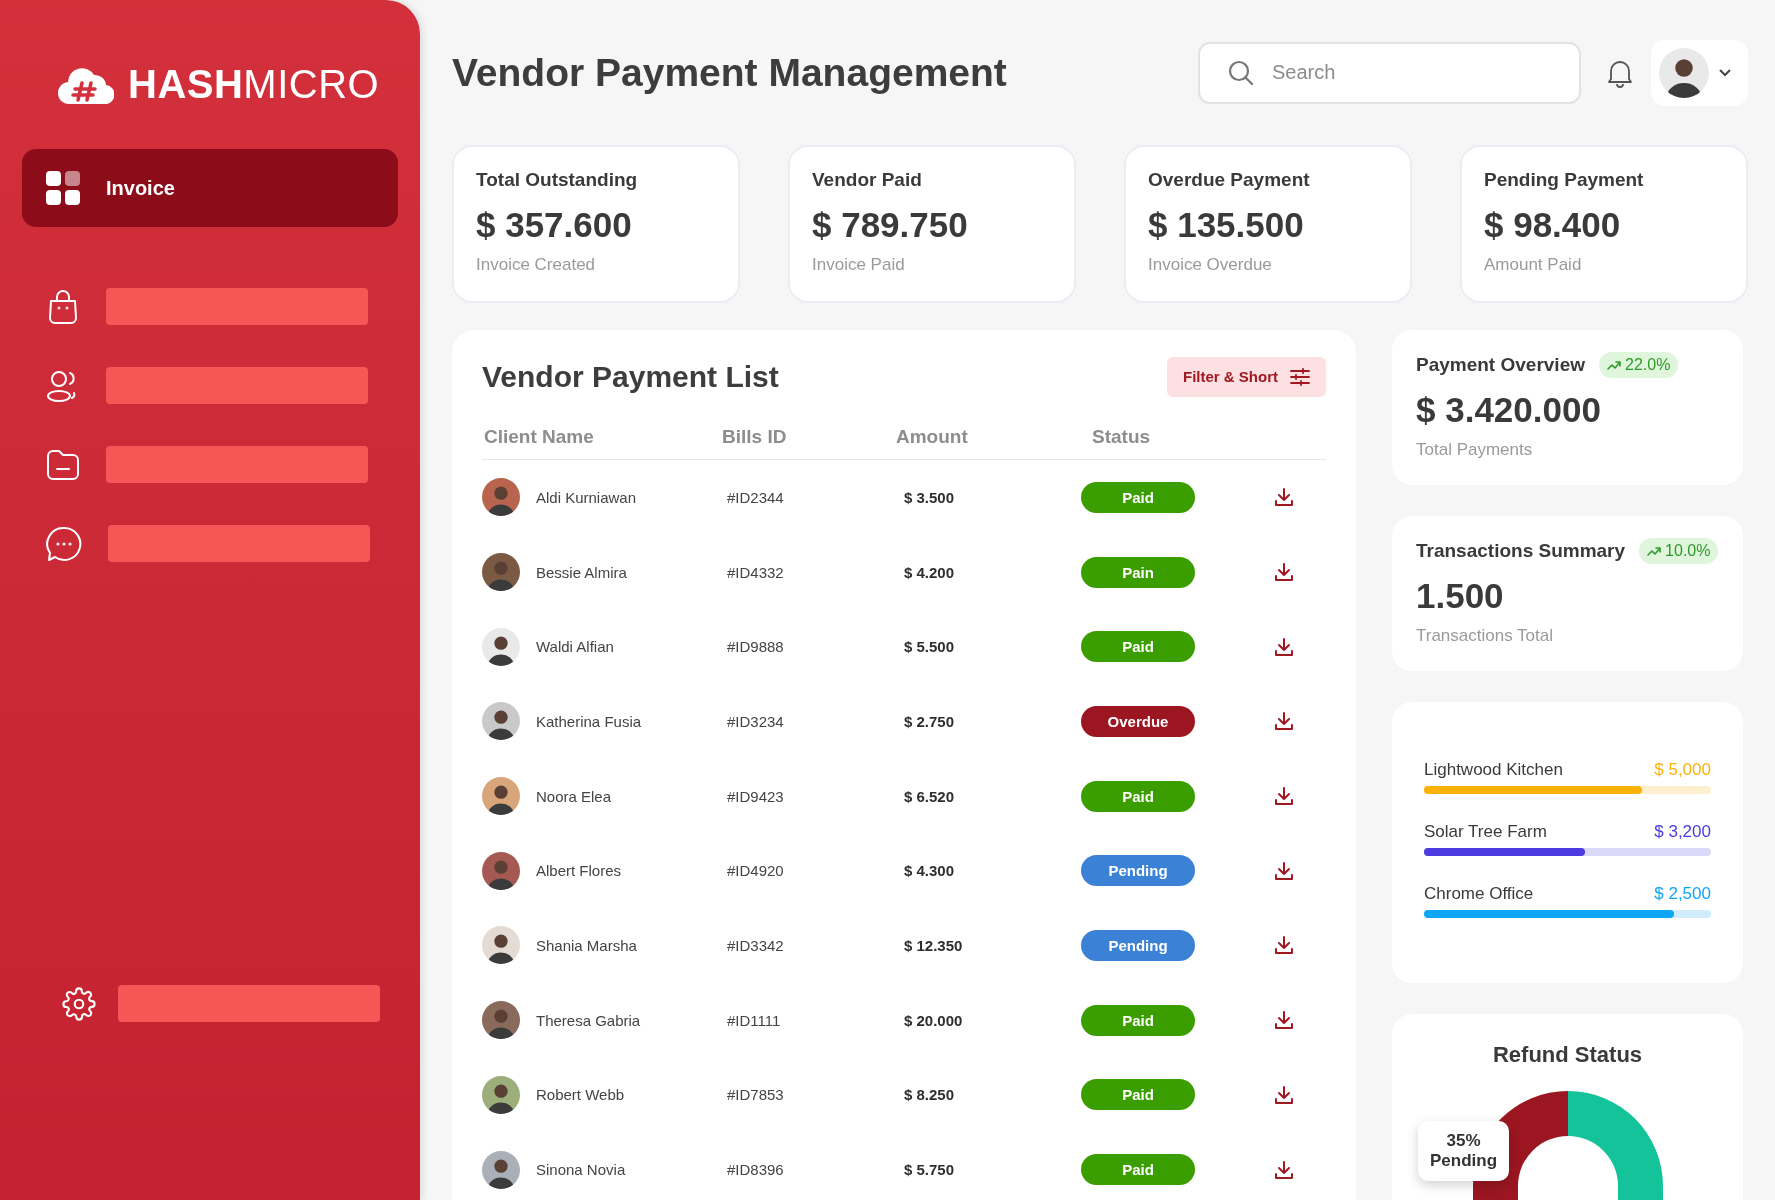  Describe the element at coordinates (1564, 180) in the screenshot. I see `stat-title: Pending Payment` at that location.